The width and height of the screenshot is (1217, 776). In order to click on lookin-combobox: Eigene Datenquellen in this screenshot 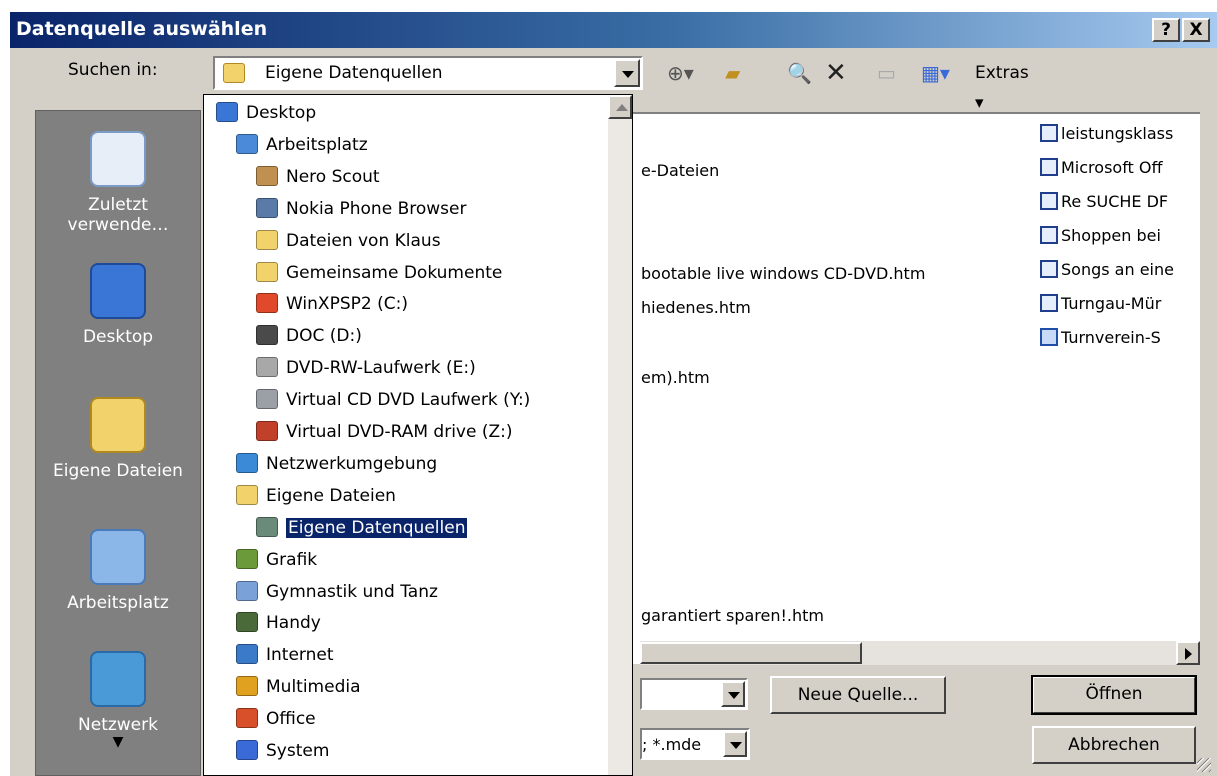, I will do `click(428, 73)`.